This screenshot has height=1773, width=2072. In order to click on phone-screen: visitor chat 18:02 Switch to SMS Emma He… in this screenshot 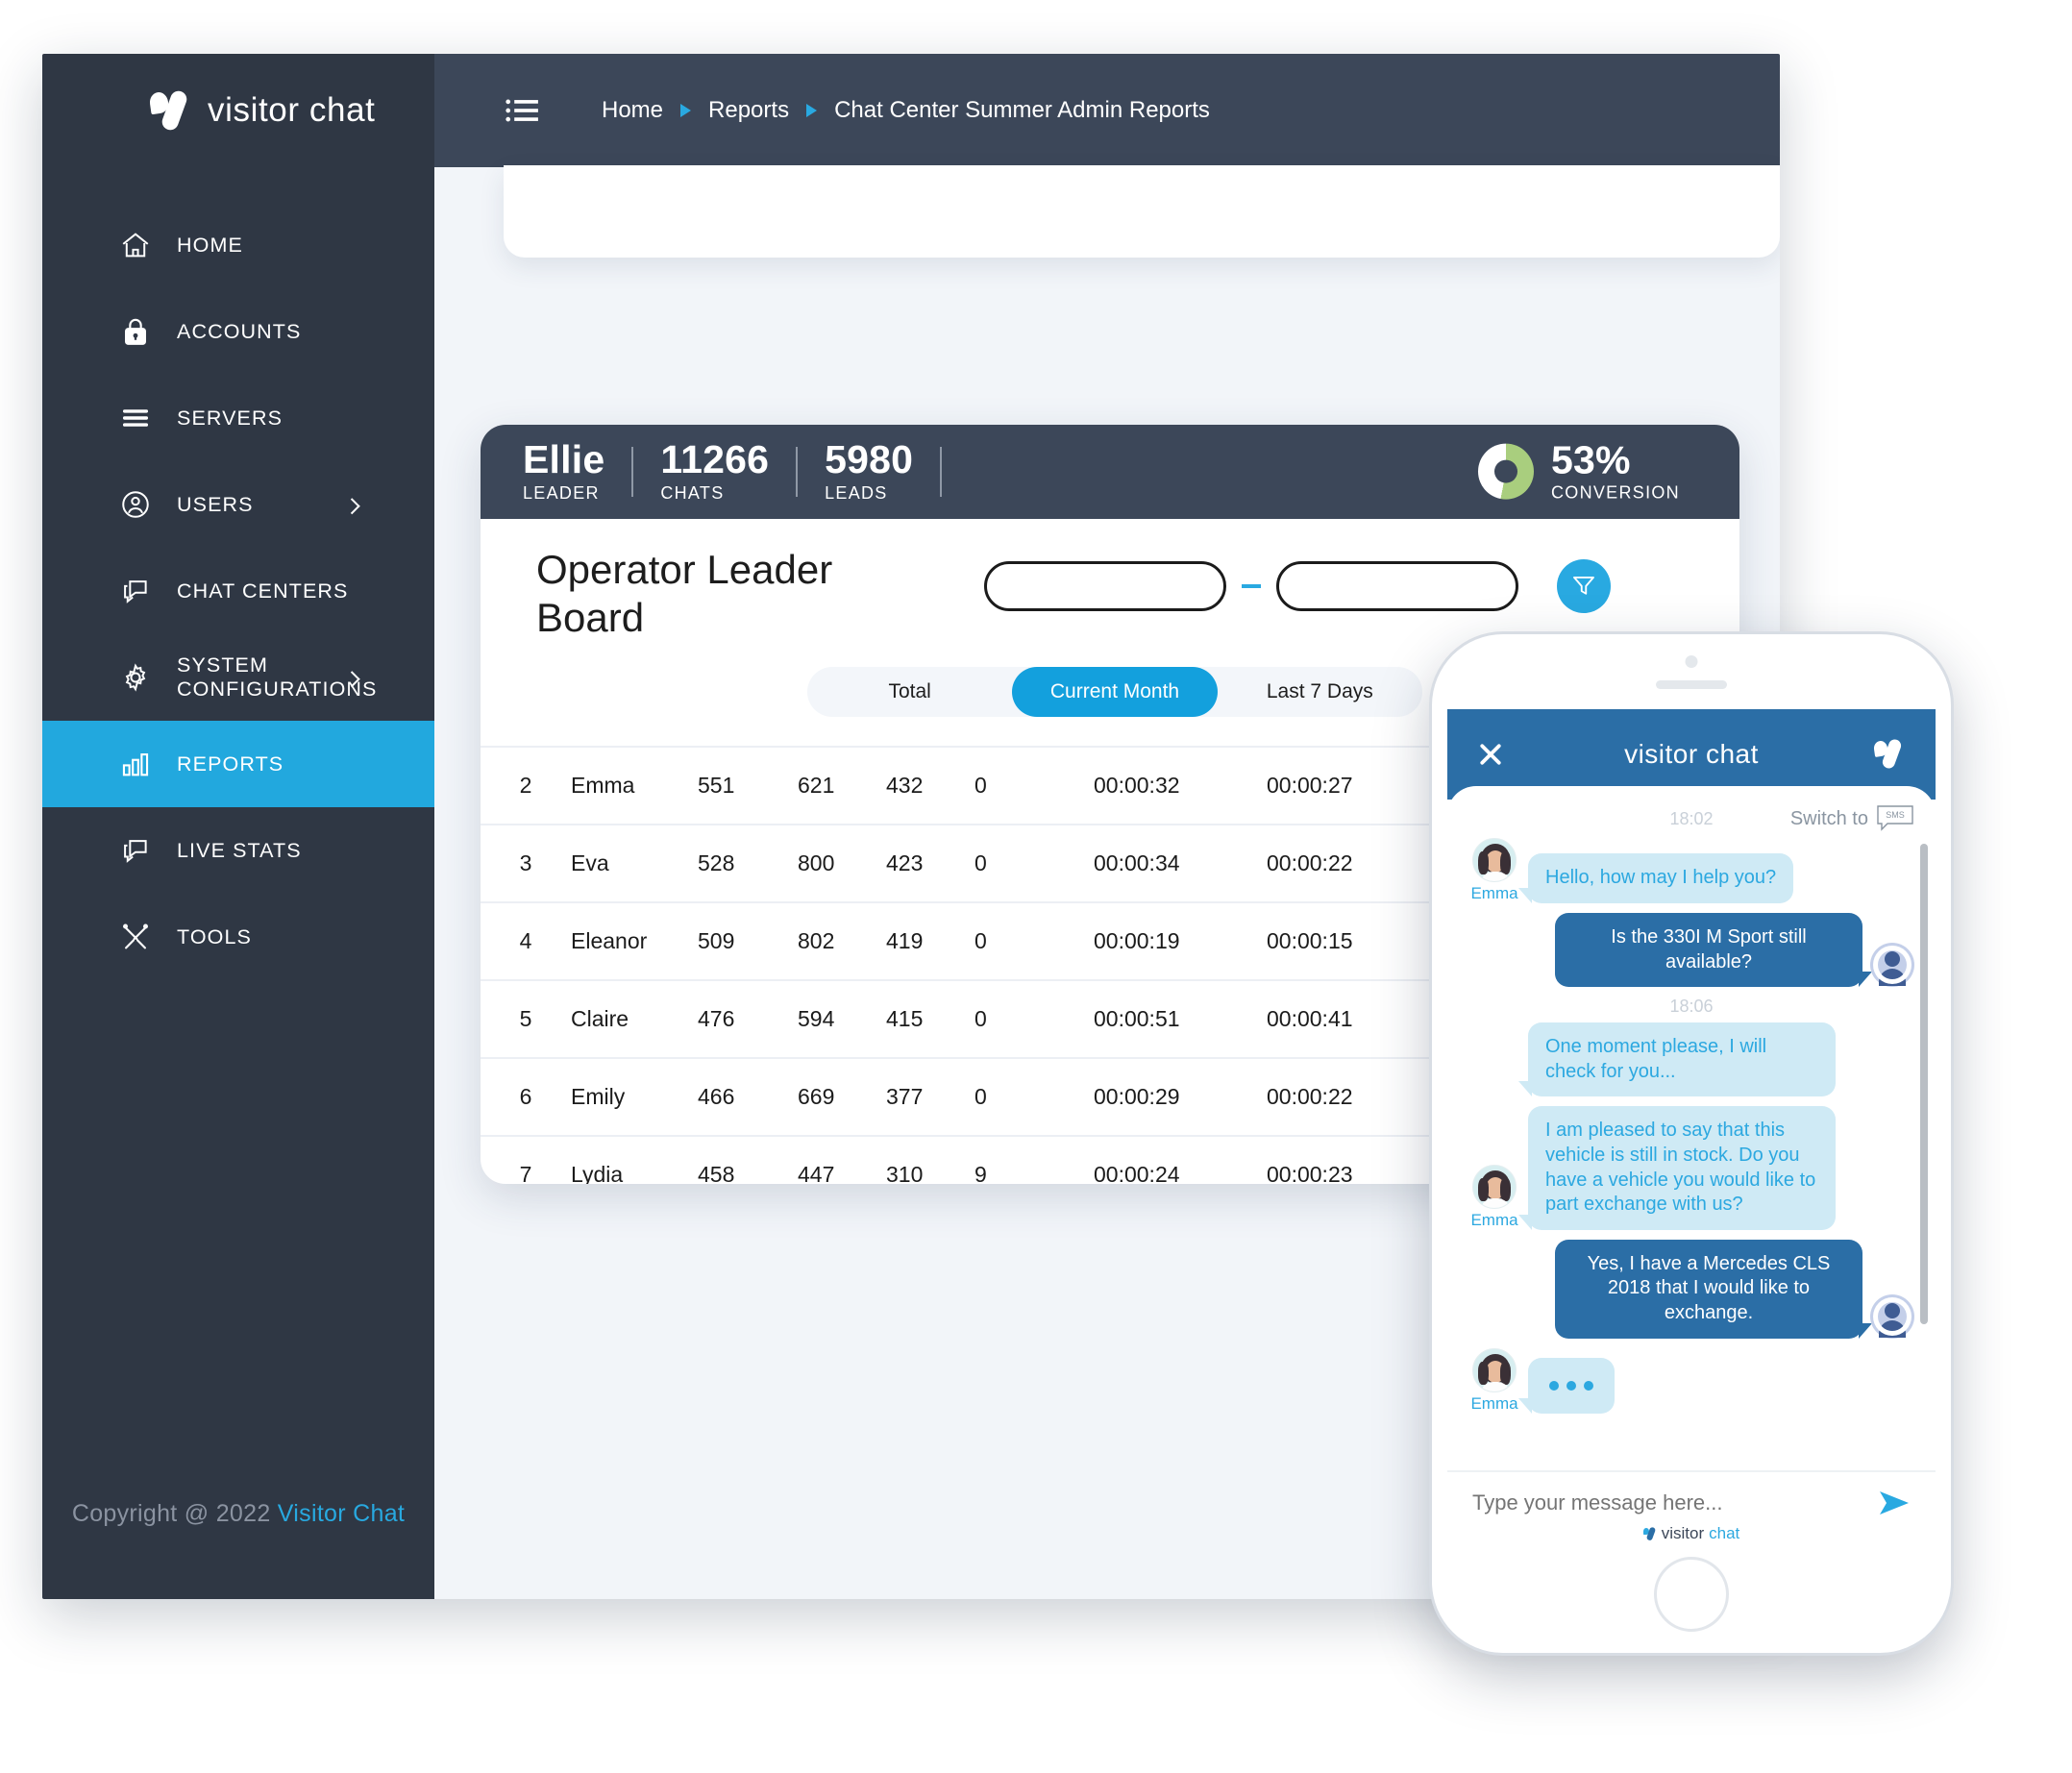, I will do `click(1691, 1132)`.